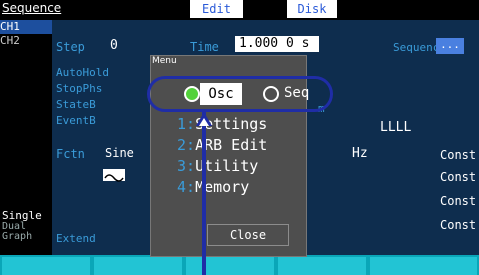 The width and height of the screenshot is (479, 275). Describe the element at coordinates (458, 177) in the screenshot. I see `const-2: Const` at that location.